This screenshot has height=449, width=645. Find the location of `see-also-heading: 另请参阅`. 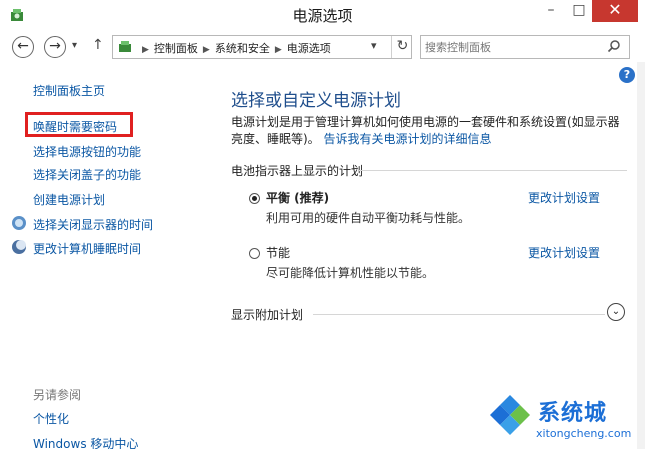

see-also-heading: 另请参阅 is located at coordinates (57, 395).